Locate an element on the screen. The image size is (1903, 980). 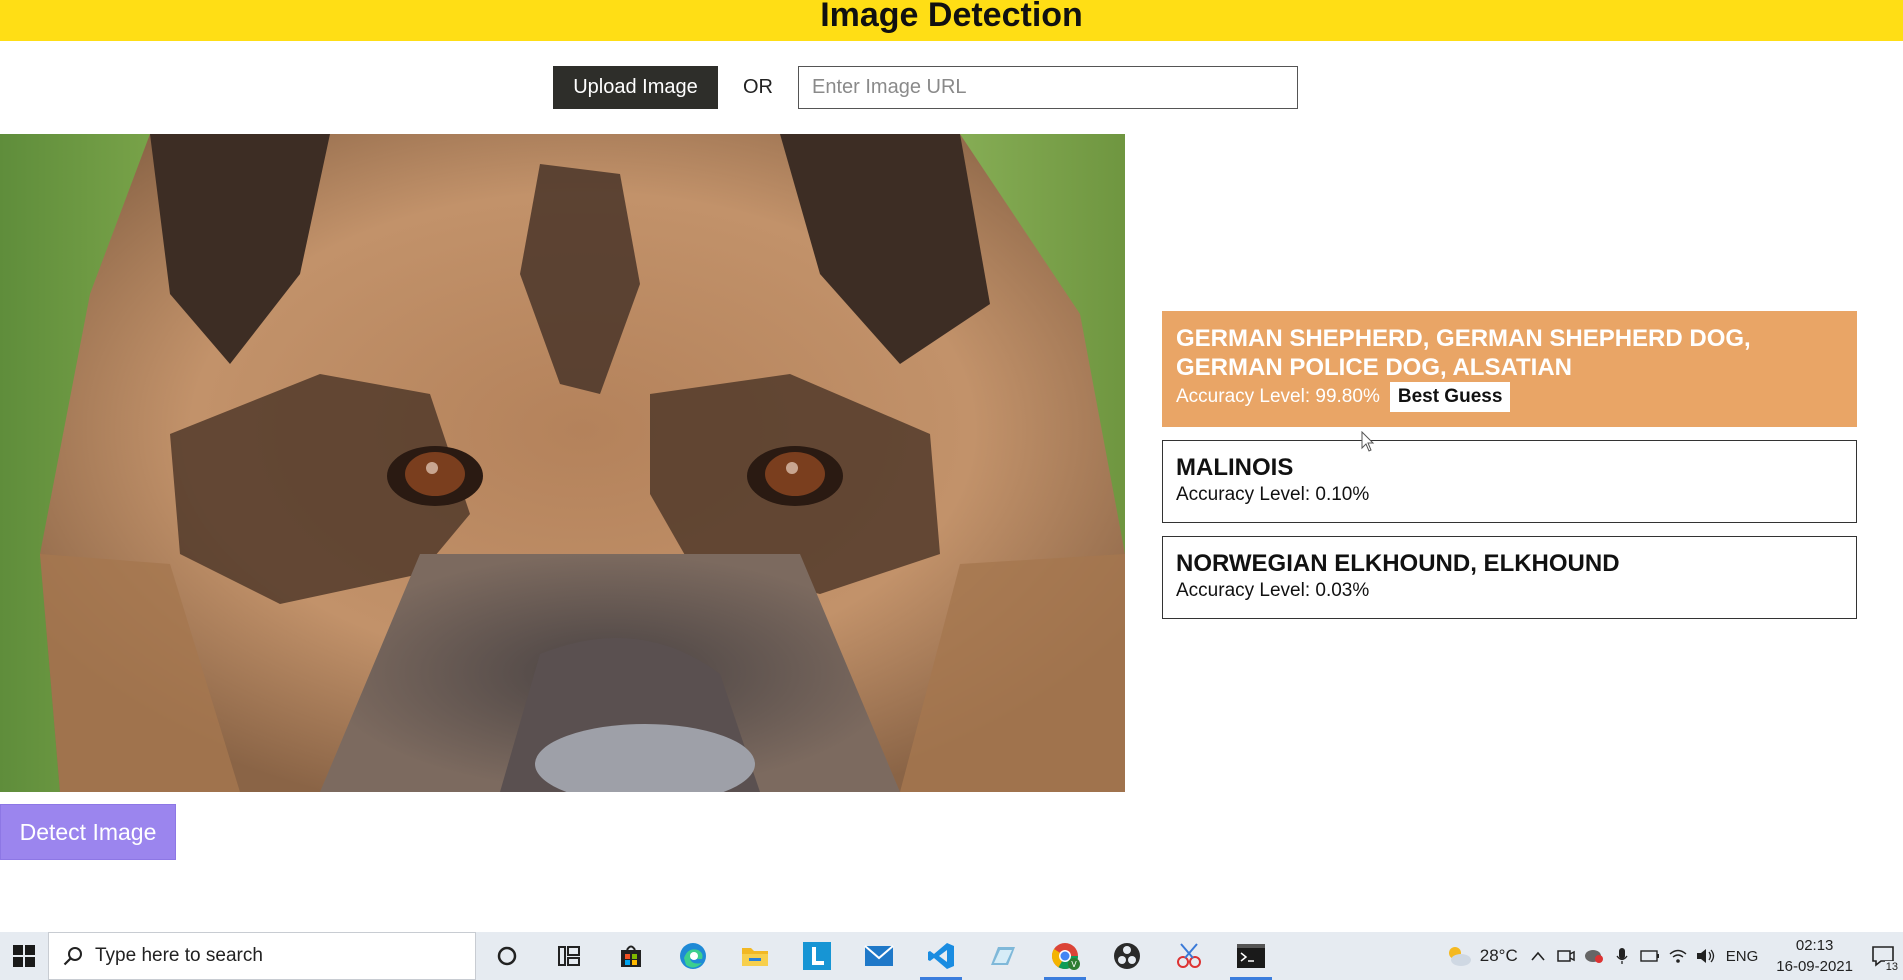
clock-date: 16-09-2021 is located at coordinates (1814, 966).